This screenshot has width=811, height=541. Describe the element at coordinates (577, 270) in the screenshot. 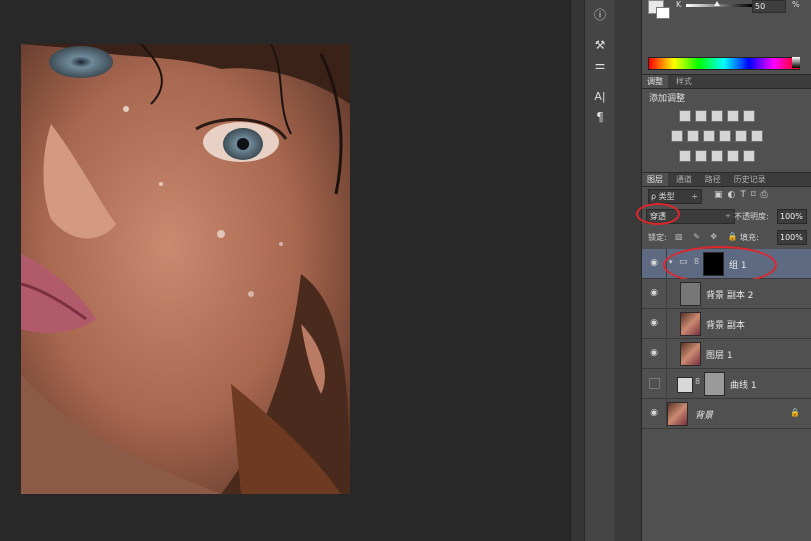

I see `panel-gutter` at that location.